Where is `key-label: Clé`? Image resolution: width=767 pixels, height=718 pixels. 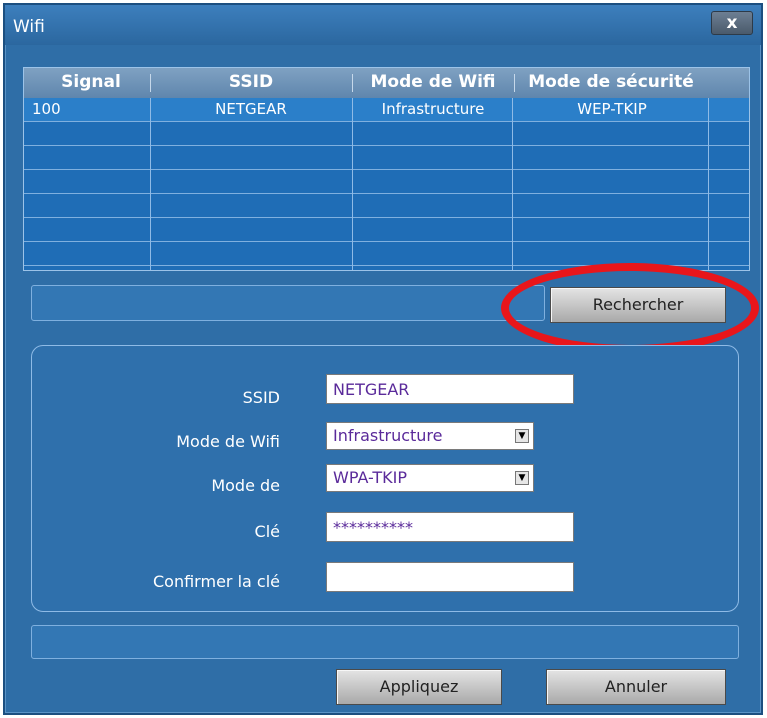 key-label: Clé is located at coordinates (267, 531).